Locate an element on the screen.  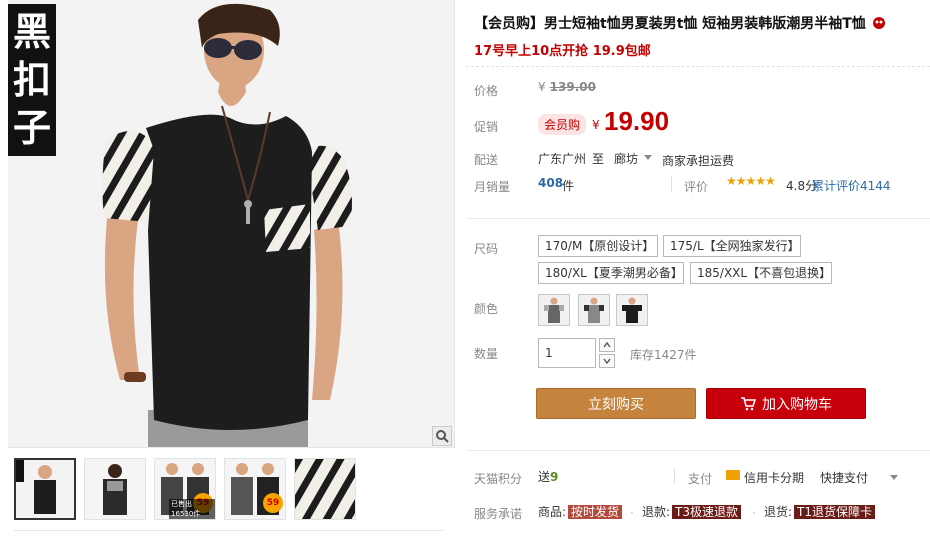
price-badge: 59 is located at coordinates (273, 503).